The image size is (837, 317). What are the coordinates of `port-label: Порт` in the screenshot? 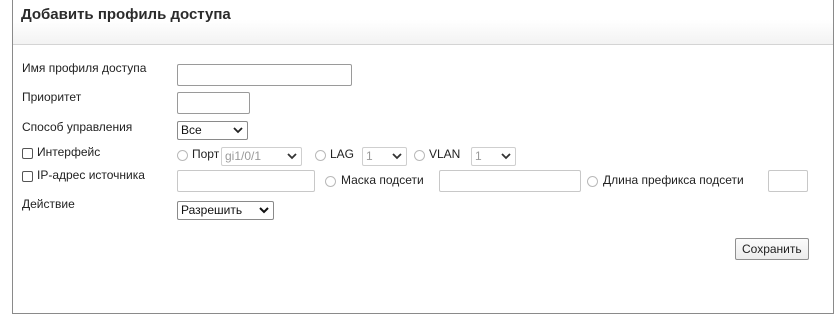 It's located at (206, 154).